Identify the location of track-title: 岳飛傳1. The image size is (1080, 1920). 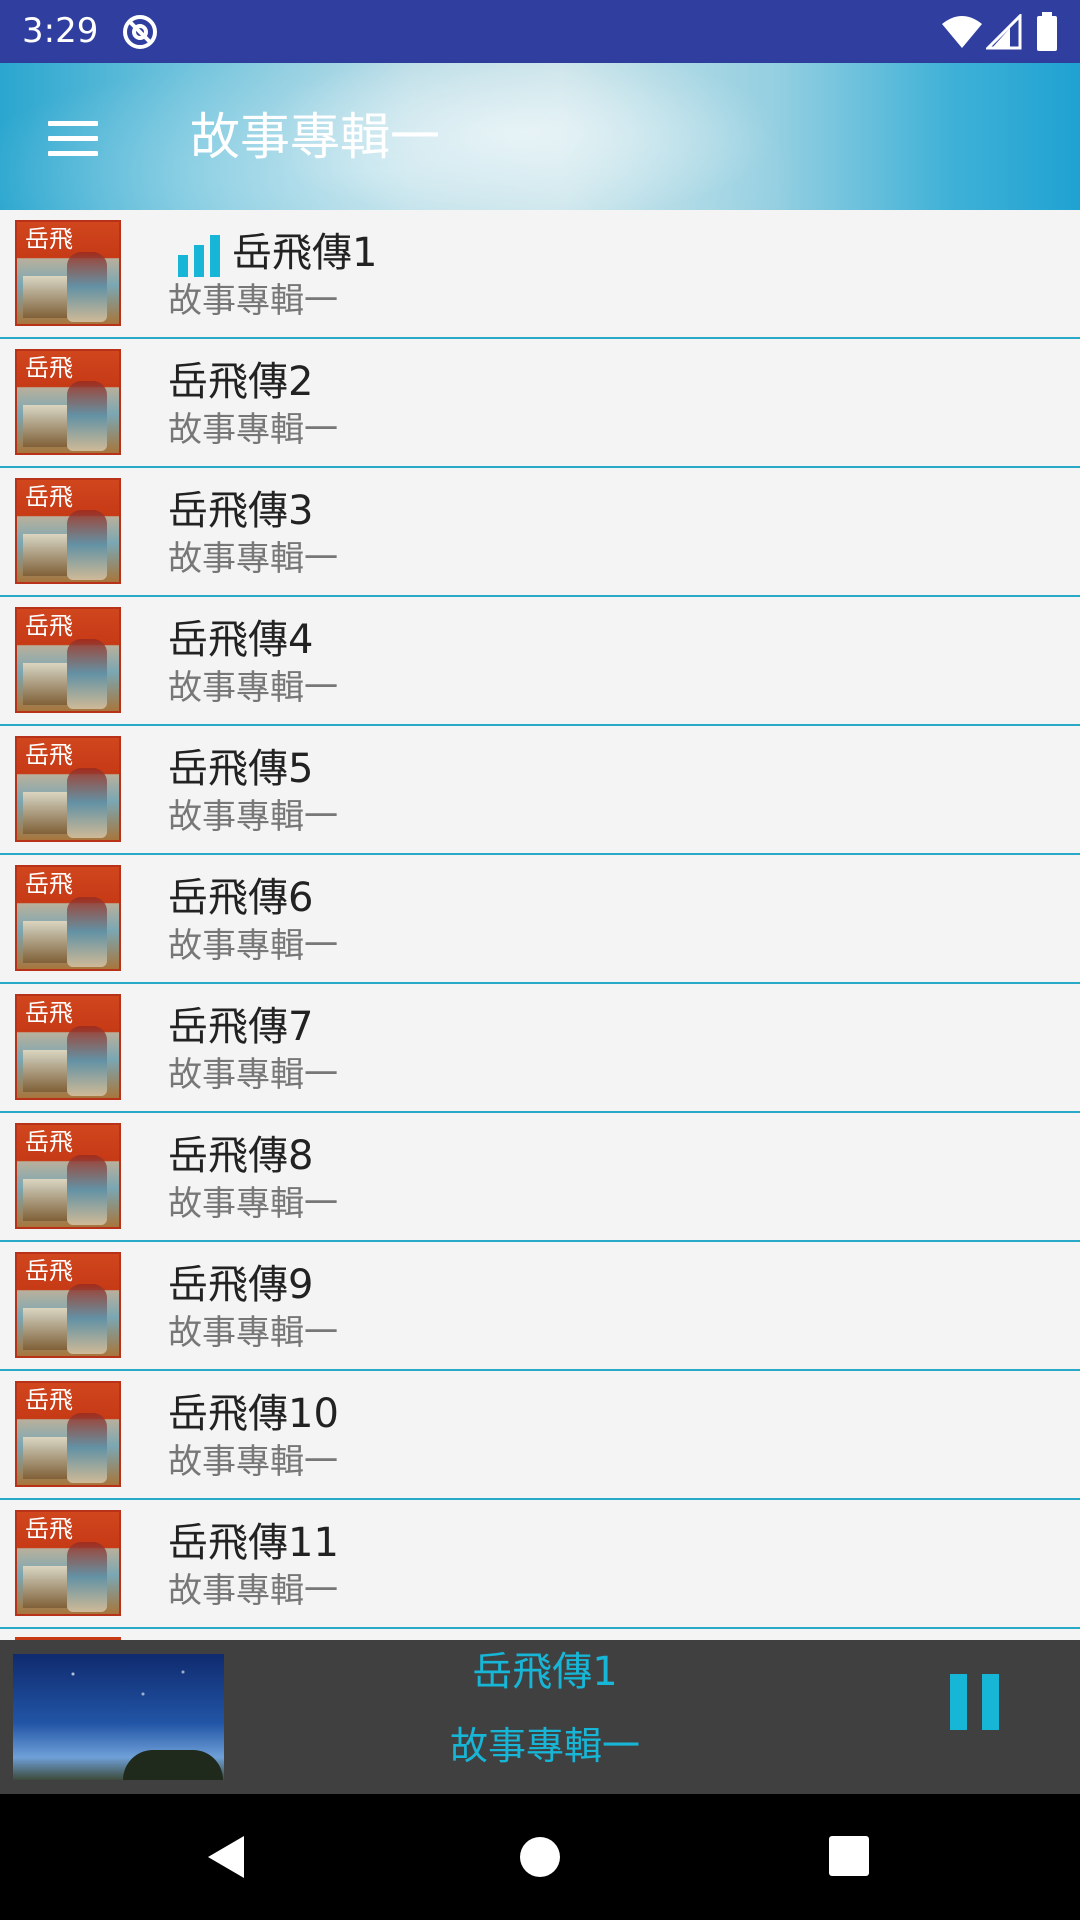
(305, 253).